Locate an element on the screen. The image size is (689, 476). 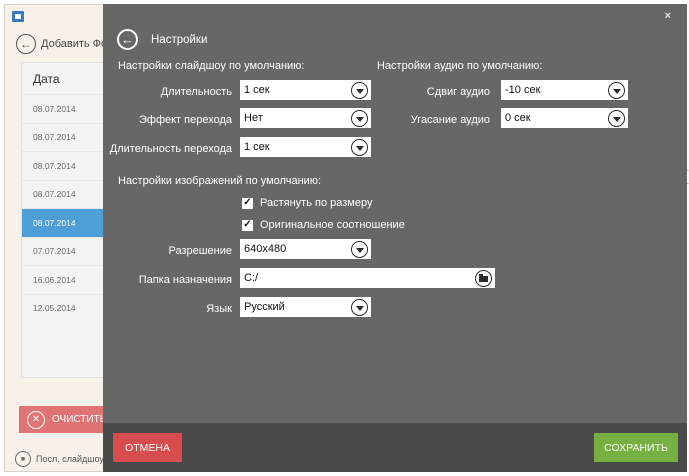
table-header: Дата И is located at coordinates (66, 78).